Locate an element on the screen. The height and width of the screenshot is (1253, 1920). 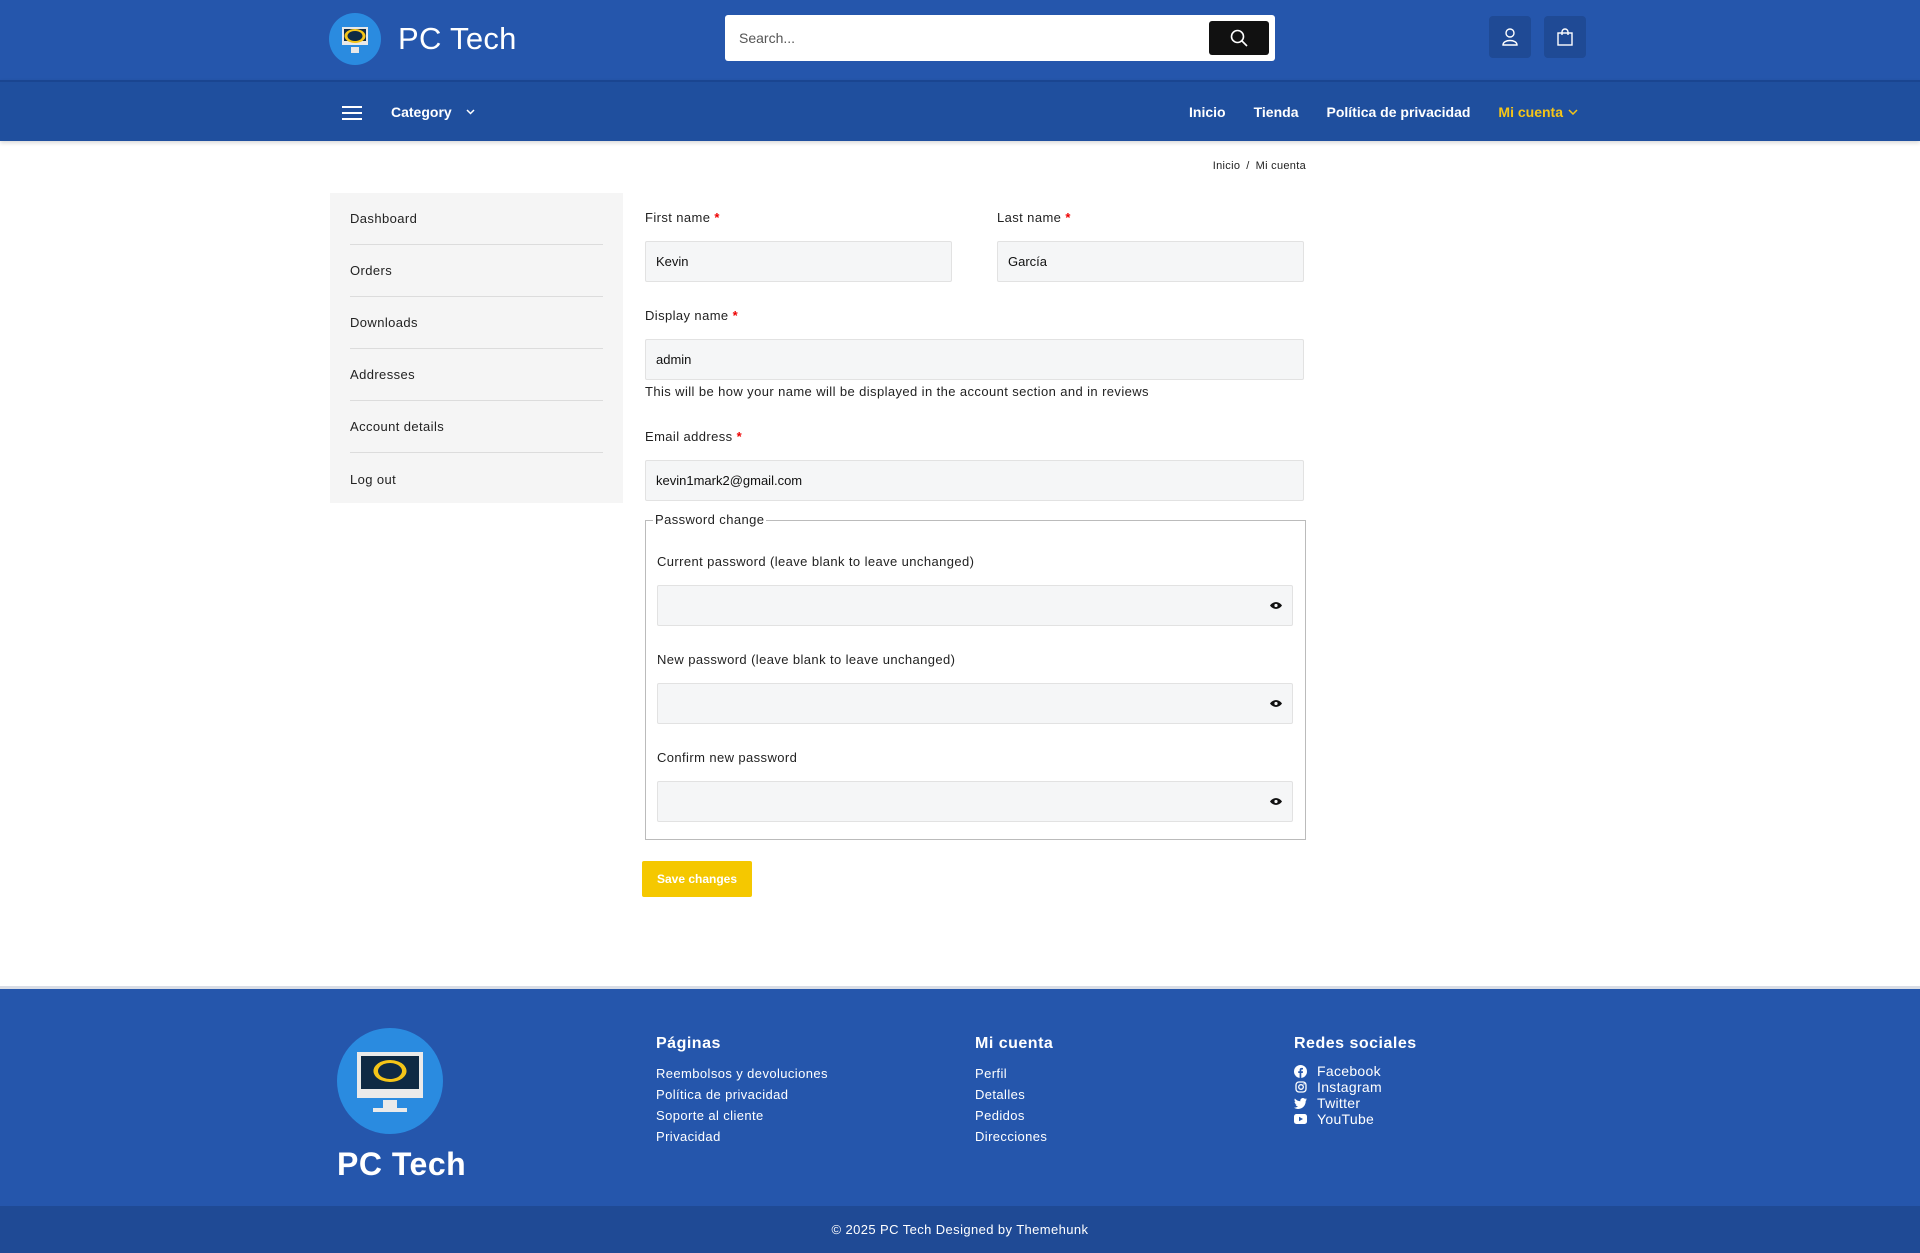
nav-link-mi-cuenta: Mi cuenta is located at coordinates (1538, 112).